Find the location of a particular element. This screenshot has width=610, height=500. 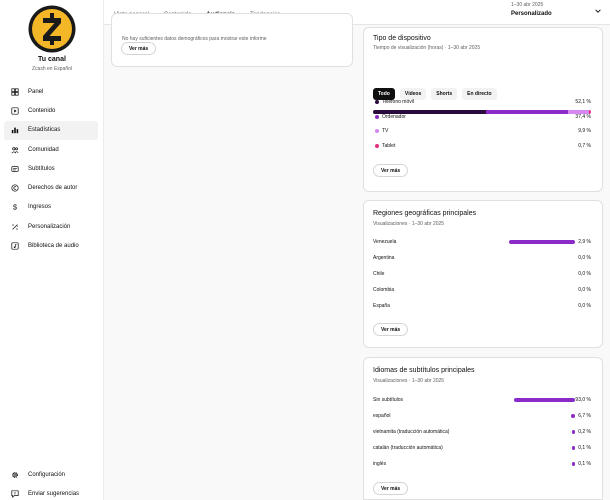

device-label: Ordenador is located at coordinates (394, 117).